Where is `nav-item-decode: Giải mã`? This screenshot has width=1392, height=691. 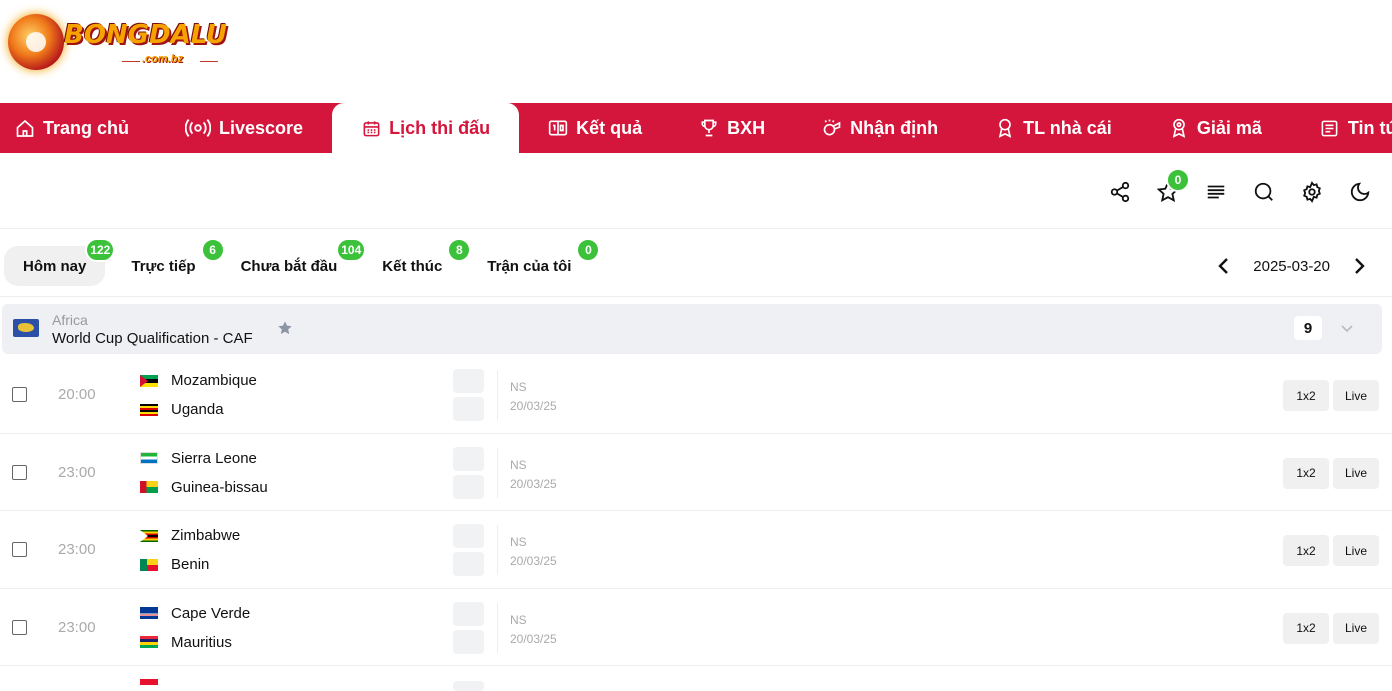 nav-item-decode: Giải mã is located at coordinates (1215, 128).